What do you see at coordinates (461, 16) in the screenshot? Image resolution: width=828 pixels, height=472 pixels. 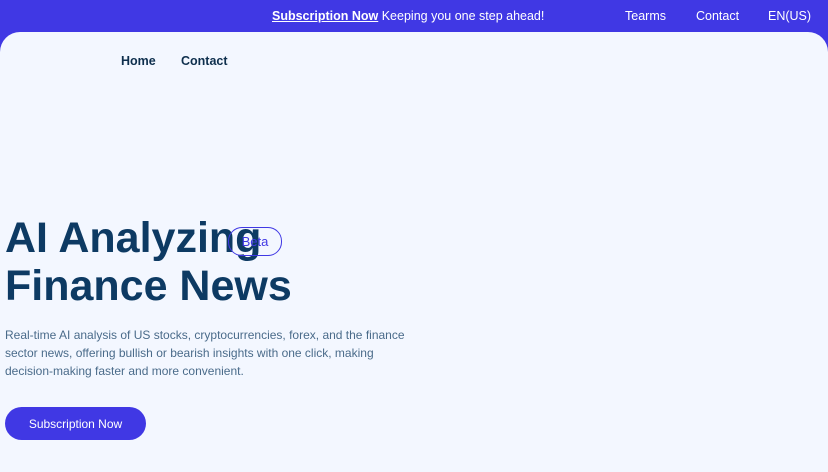 I see `announcement-message: Keeping you one step ahead!` at bounding box center [461, 16].